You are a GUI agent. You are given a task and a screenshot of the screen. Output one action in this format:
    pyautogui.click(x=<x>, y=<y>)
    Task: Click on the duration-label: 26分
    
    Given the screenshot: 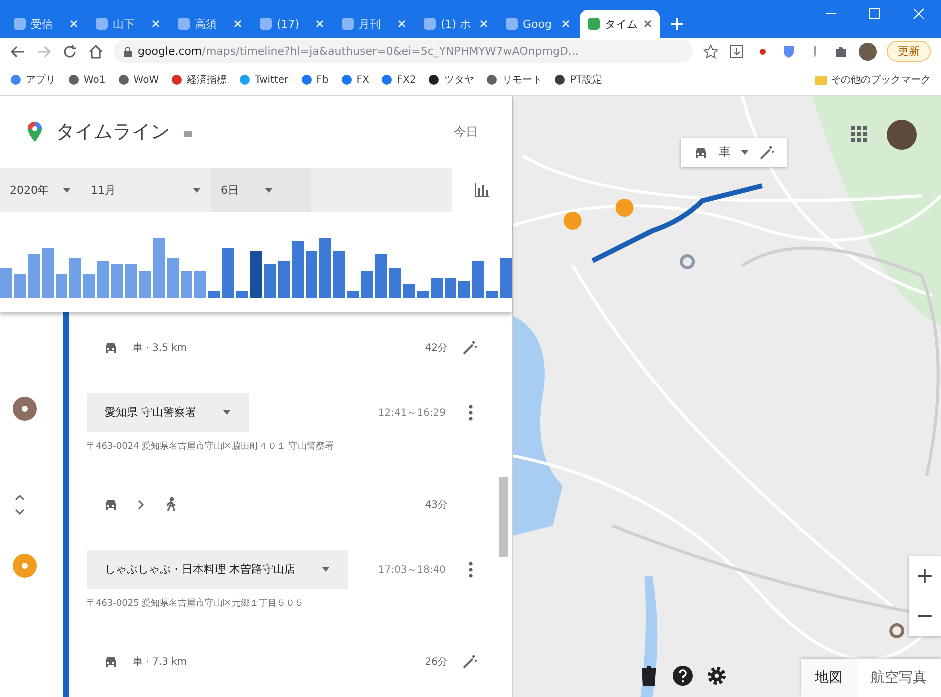 What is the action you would take?
    pyautogui.click(x=436, y=662)
    